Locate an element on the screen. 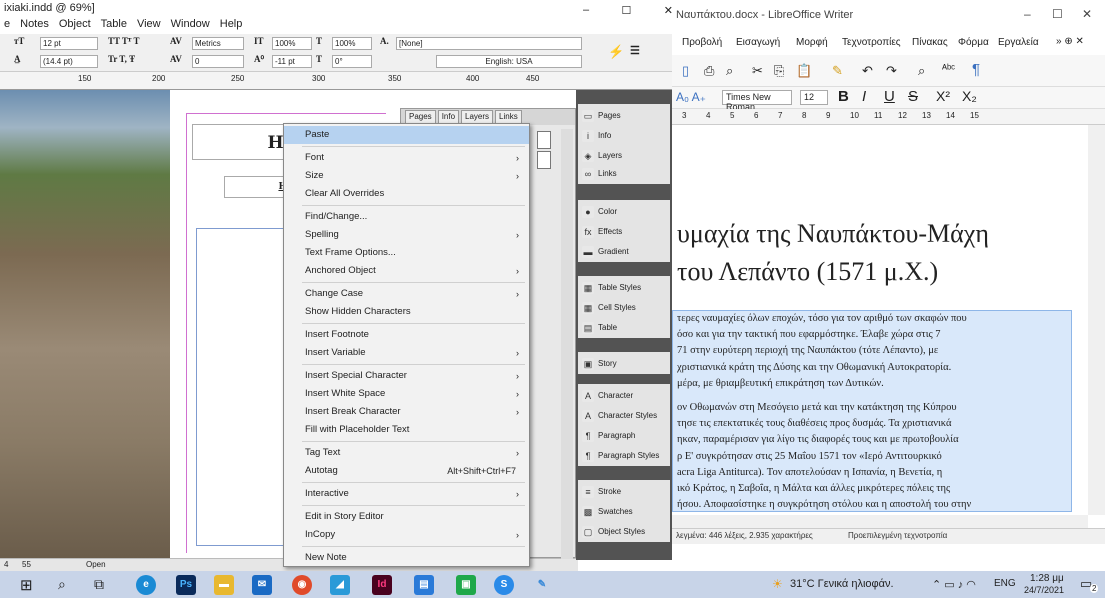  zoom-field: 55 is located at coordinates (26, 564).